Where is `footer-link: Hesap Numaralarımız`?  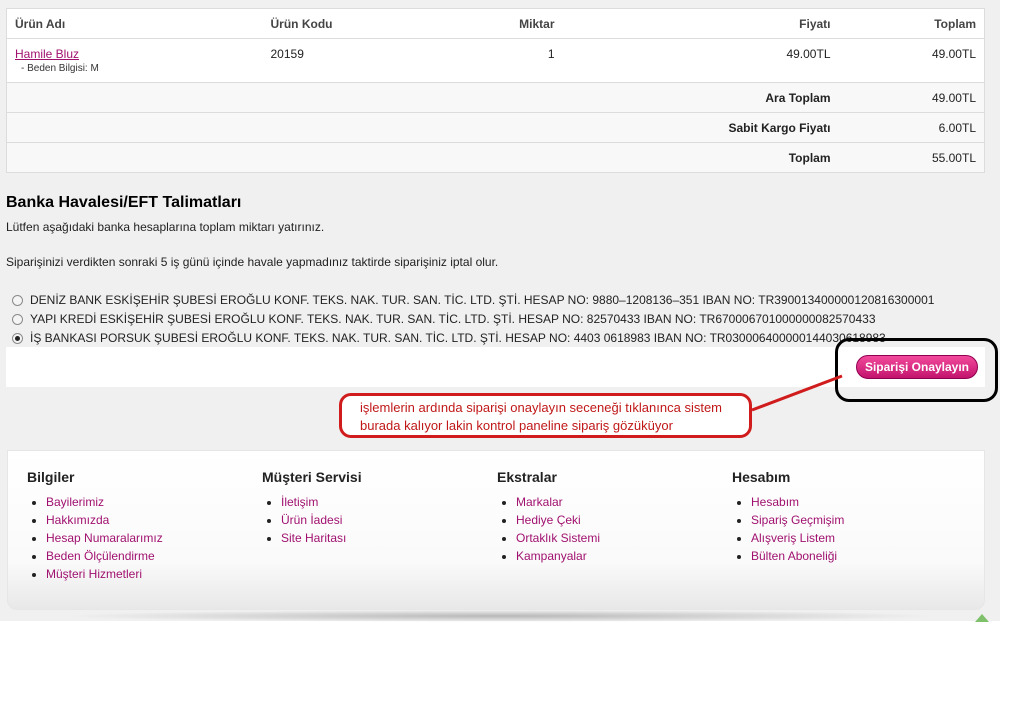 footer-link: Hesap Numaralarımız is located at coordinates (104, 538).